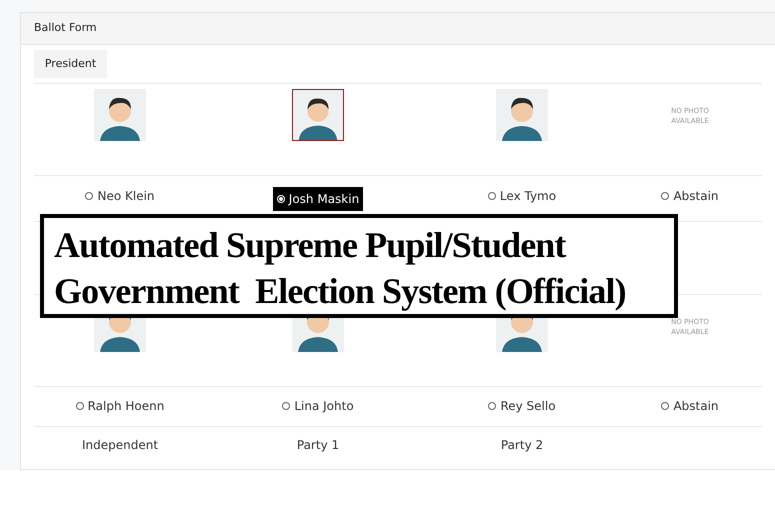 The image size is (775, 526). What do you see at coordinates (318, 445) in the screenshot?
I see `party-label: Party 1` at bounding box center [318, 445].